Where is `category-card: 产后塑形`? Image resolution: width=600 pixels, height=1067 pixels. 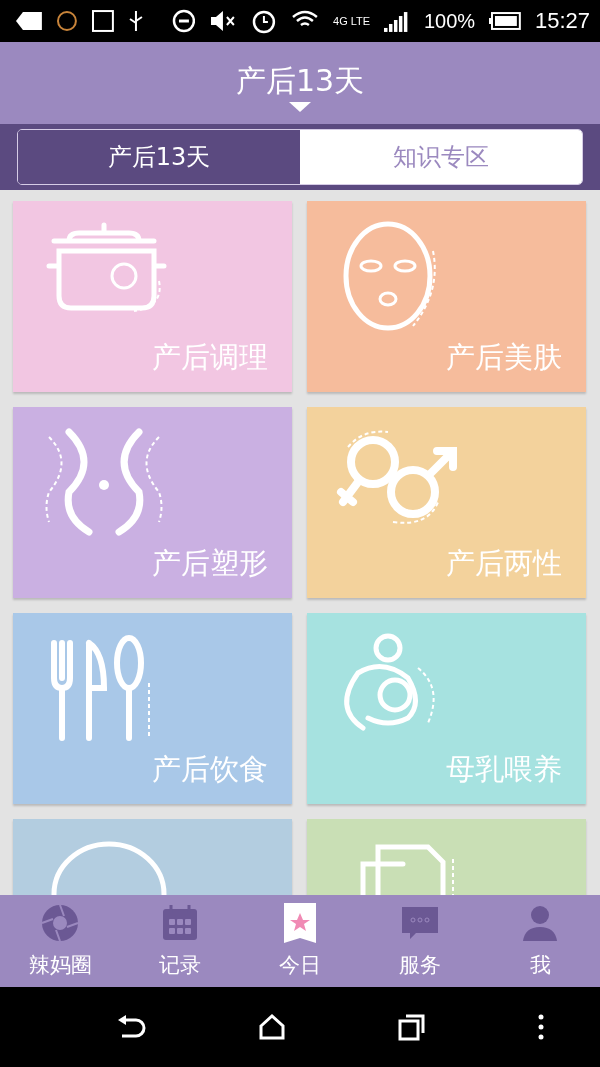
category-card: 产后塑形 is located at coordinates (152, 502).